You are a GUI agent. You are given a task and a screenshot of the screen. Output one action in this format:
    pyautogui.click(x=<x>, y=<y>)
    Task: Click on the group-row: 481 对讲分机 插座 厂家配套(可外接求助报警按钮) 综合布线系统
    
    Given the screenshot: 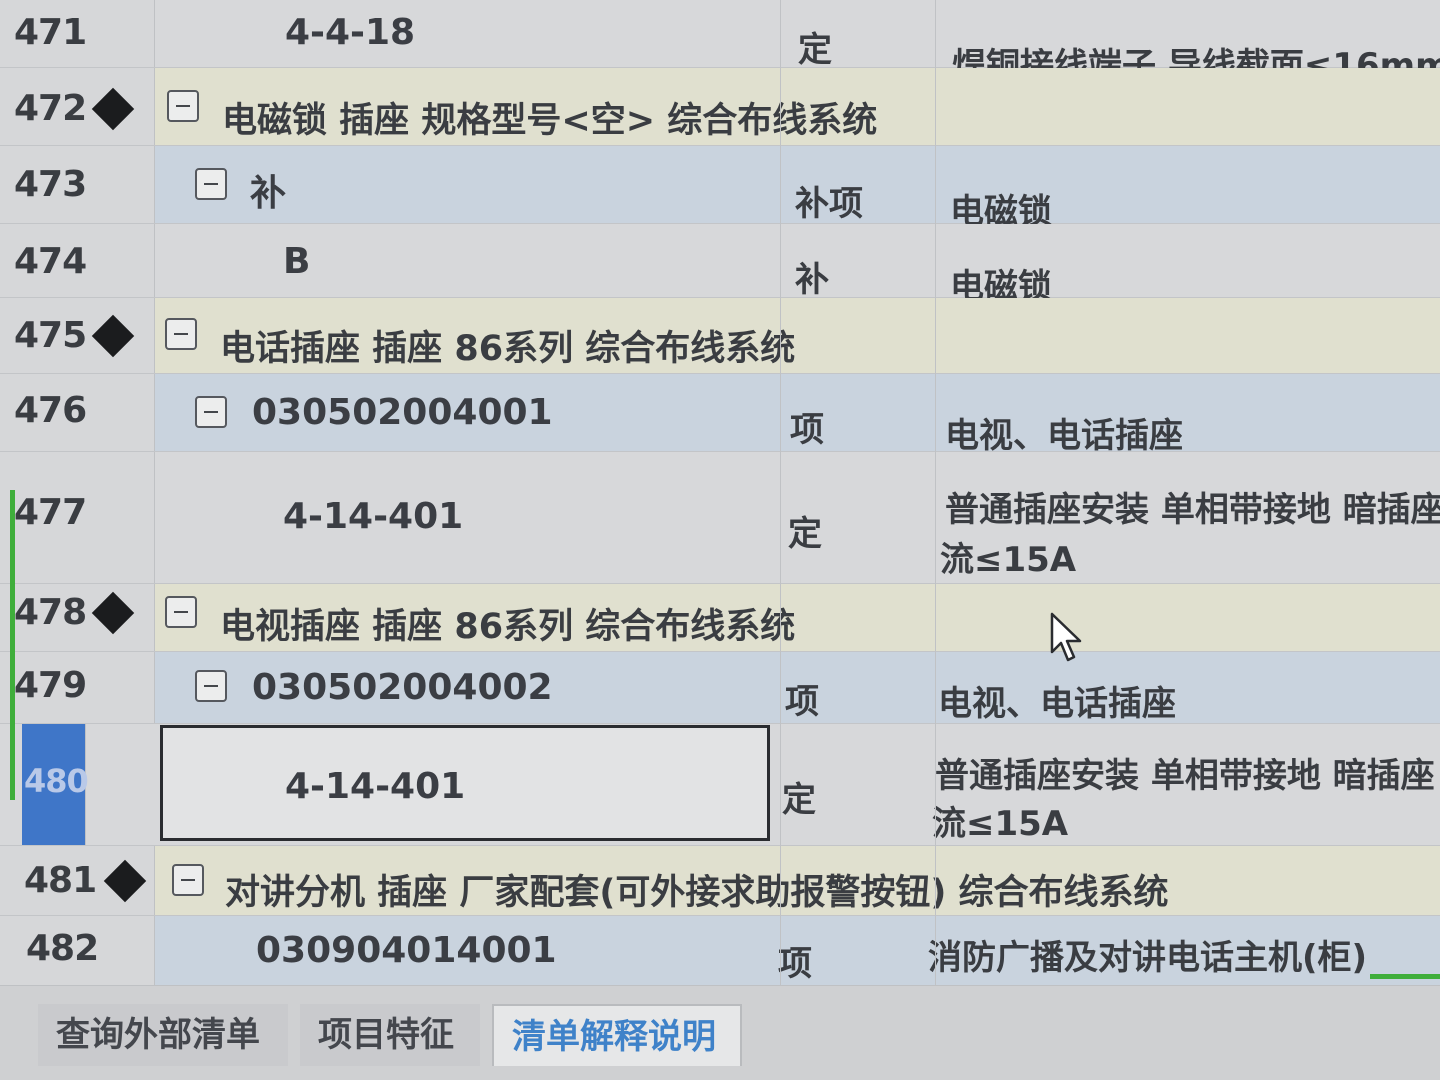 What is the action you would take?
    pyautogui.click(x=720, y=881)
    